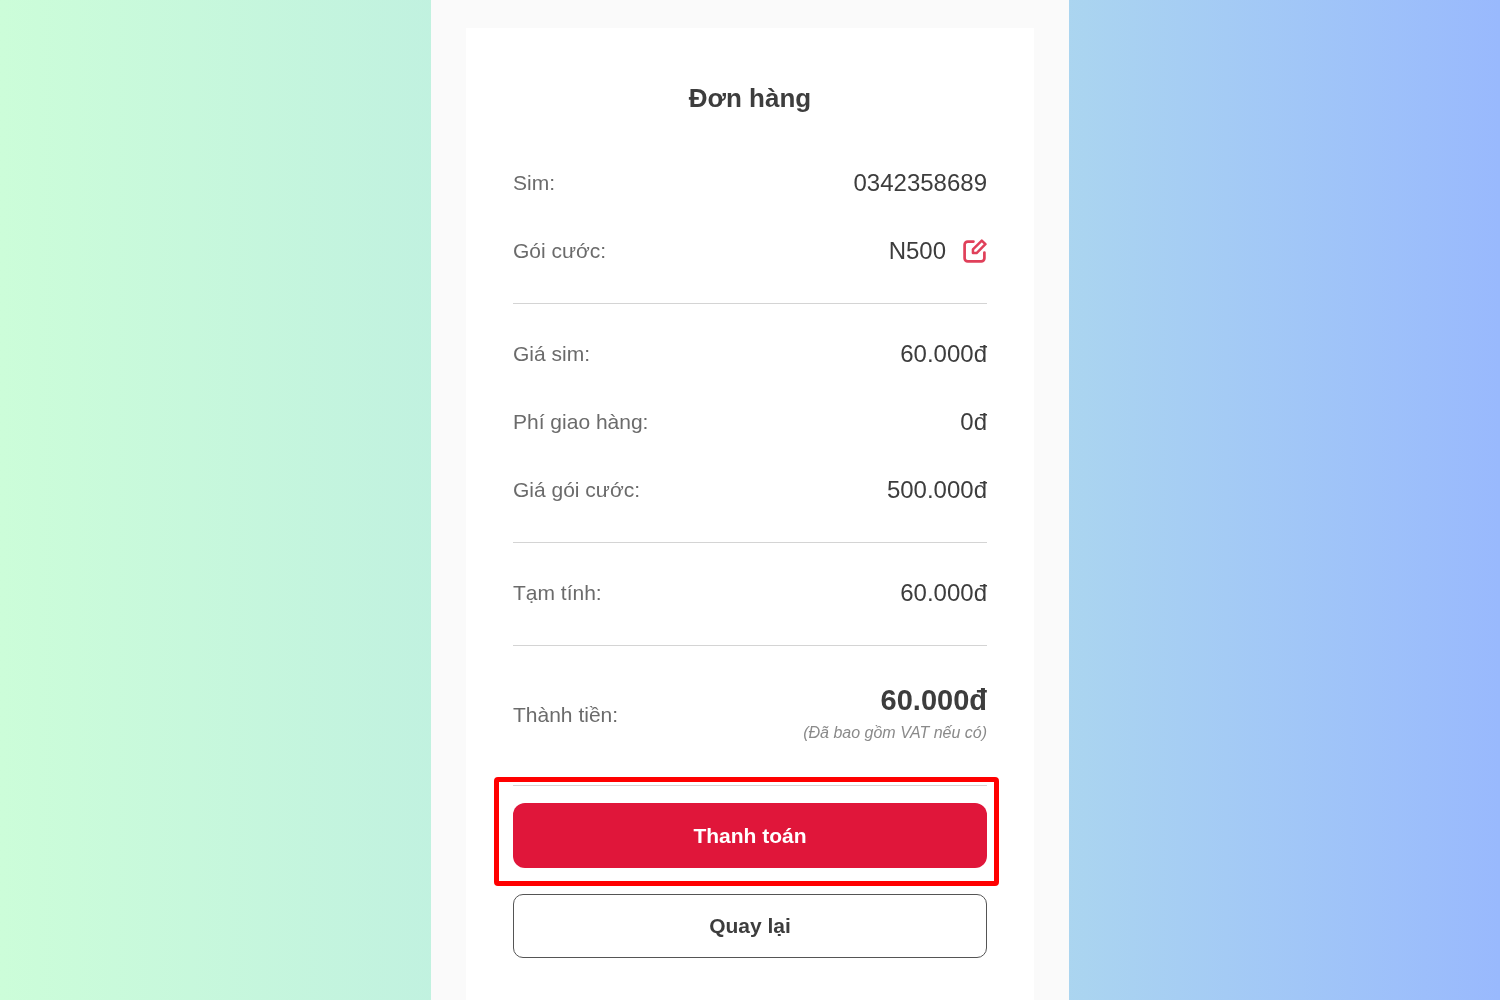  I want to click on row-value: 0đ, so click(973, 422).